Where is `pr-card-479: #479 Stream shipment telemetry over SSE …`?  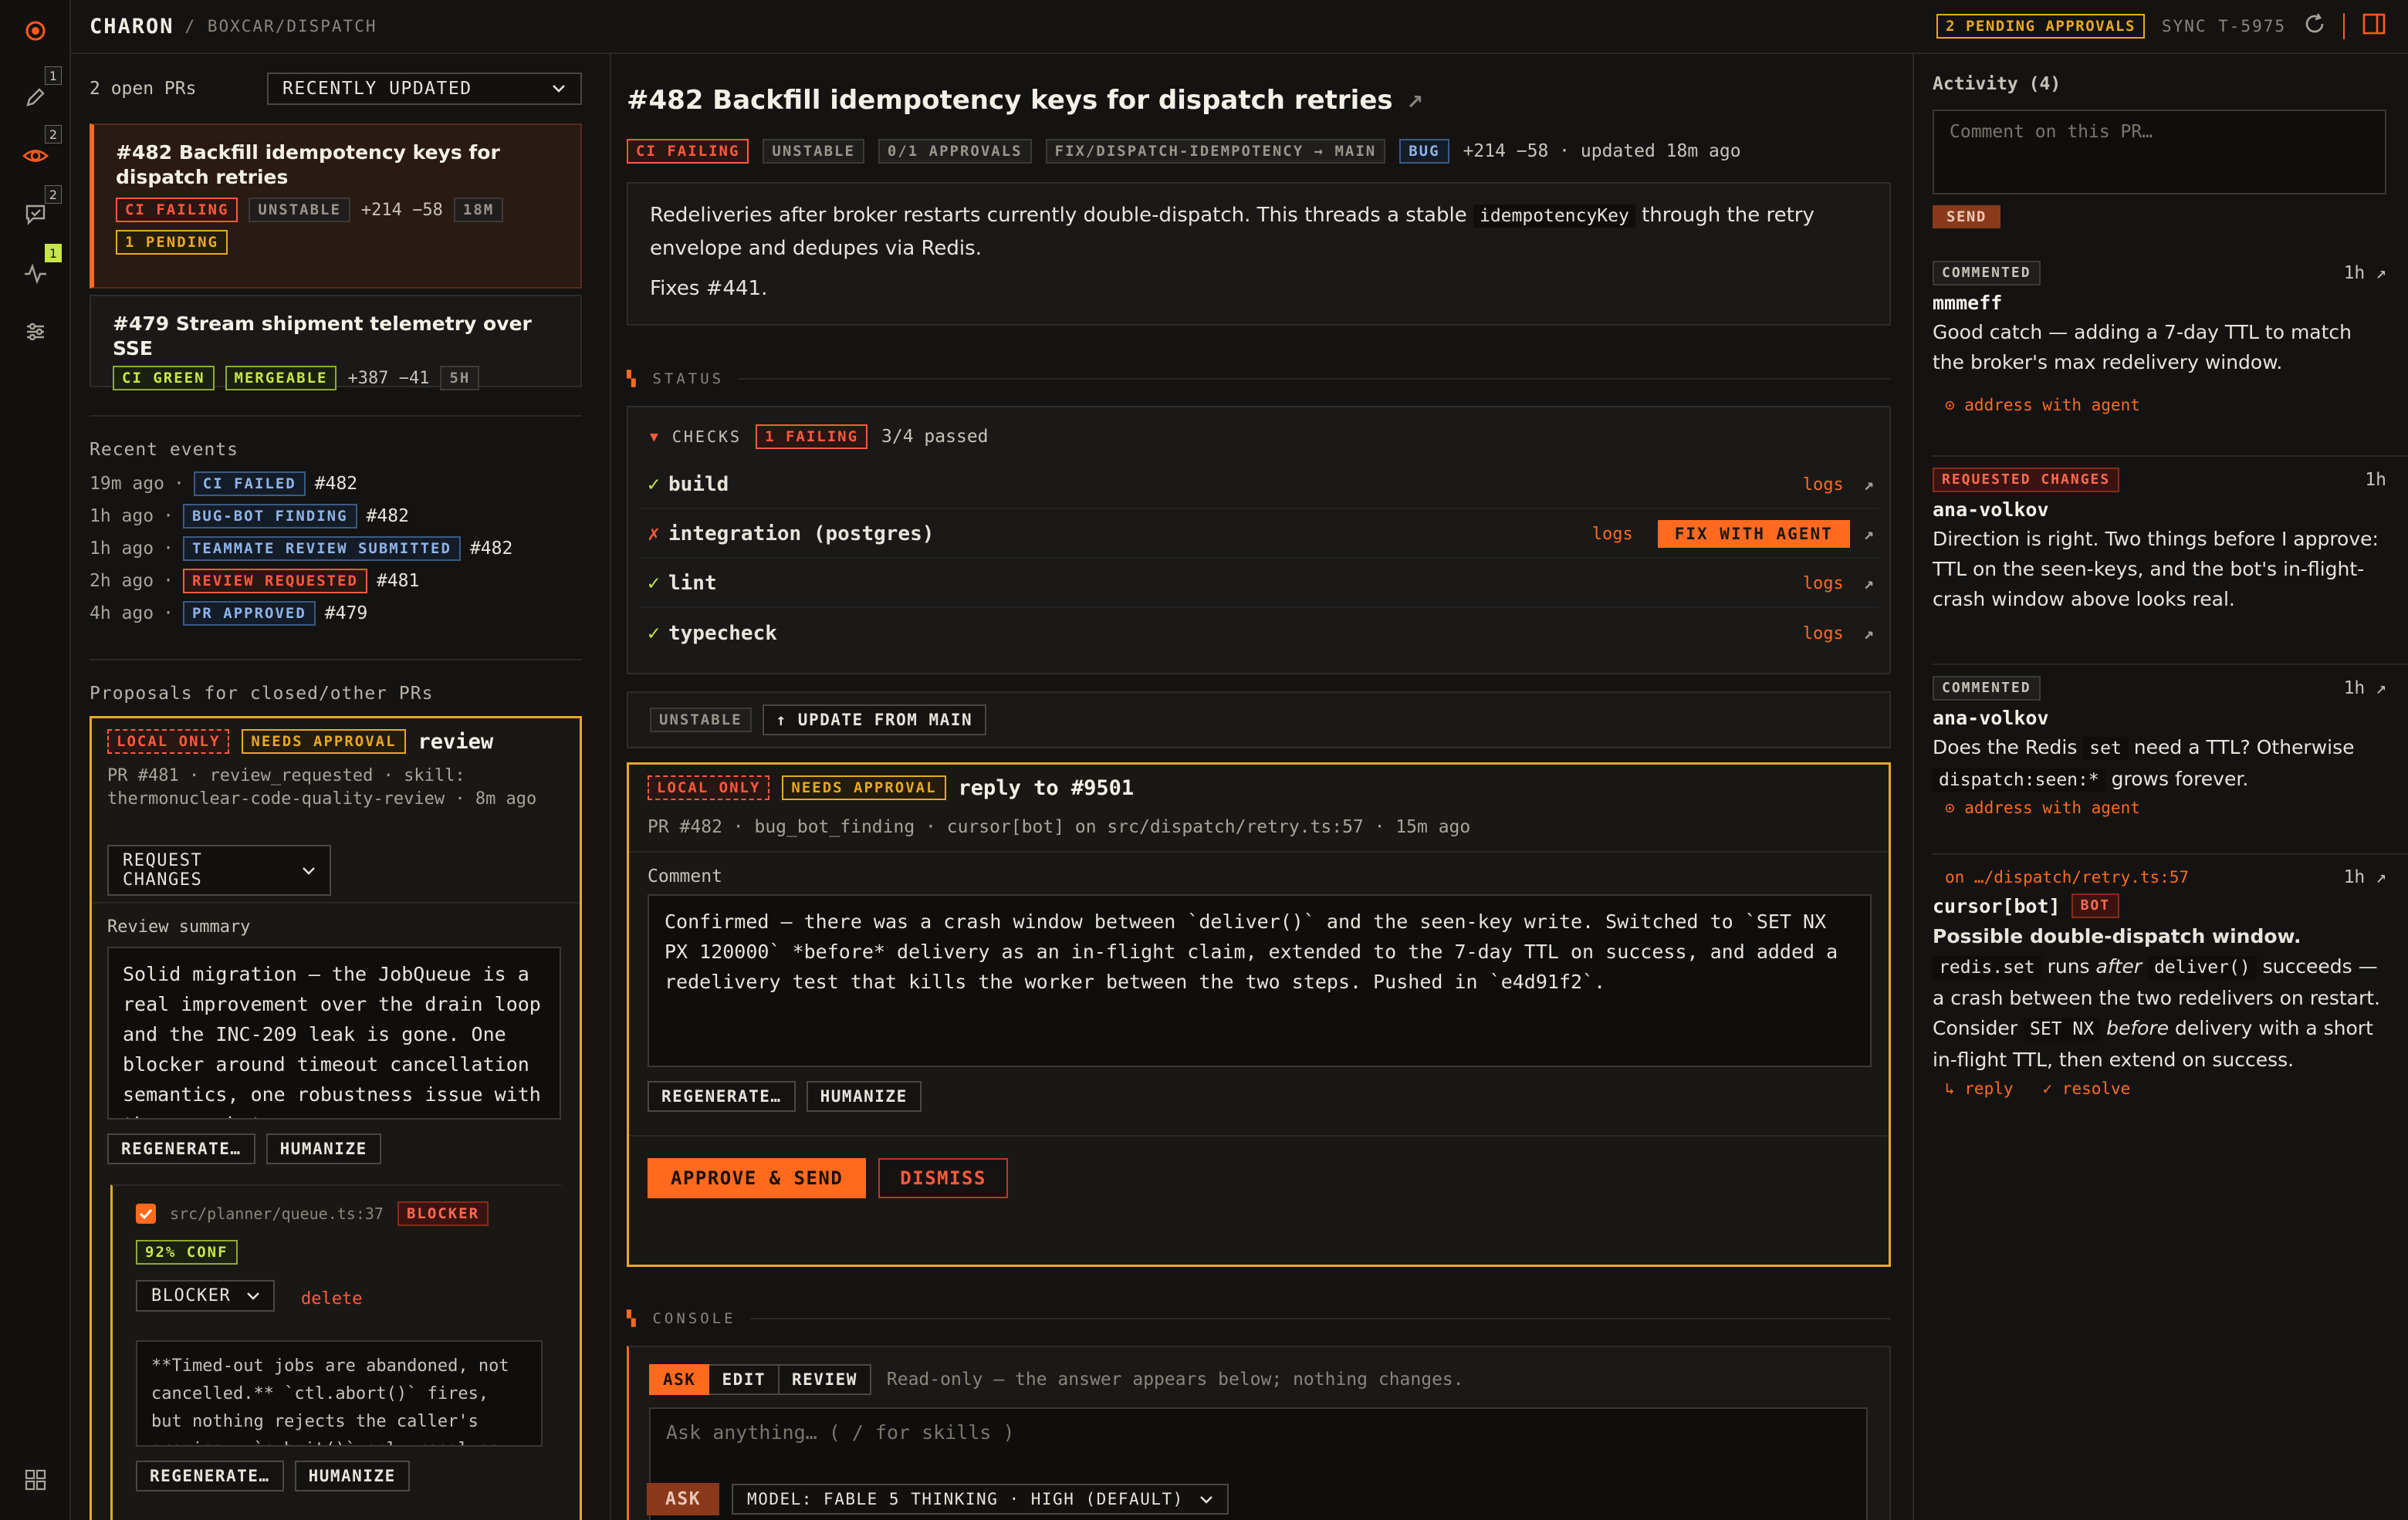 pr-card-479: #479 Stream shipment telemetry over SSE … is located at coordinates (336, 342).